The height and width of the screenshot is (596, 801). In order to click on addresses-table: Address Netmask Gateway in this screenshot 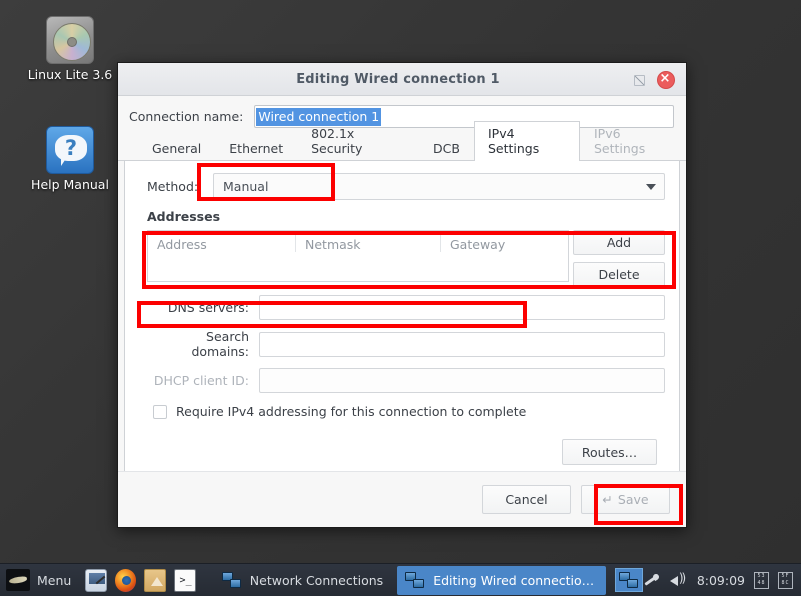, I will do `click(358, 256)`.